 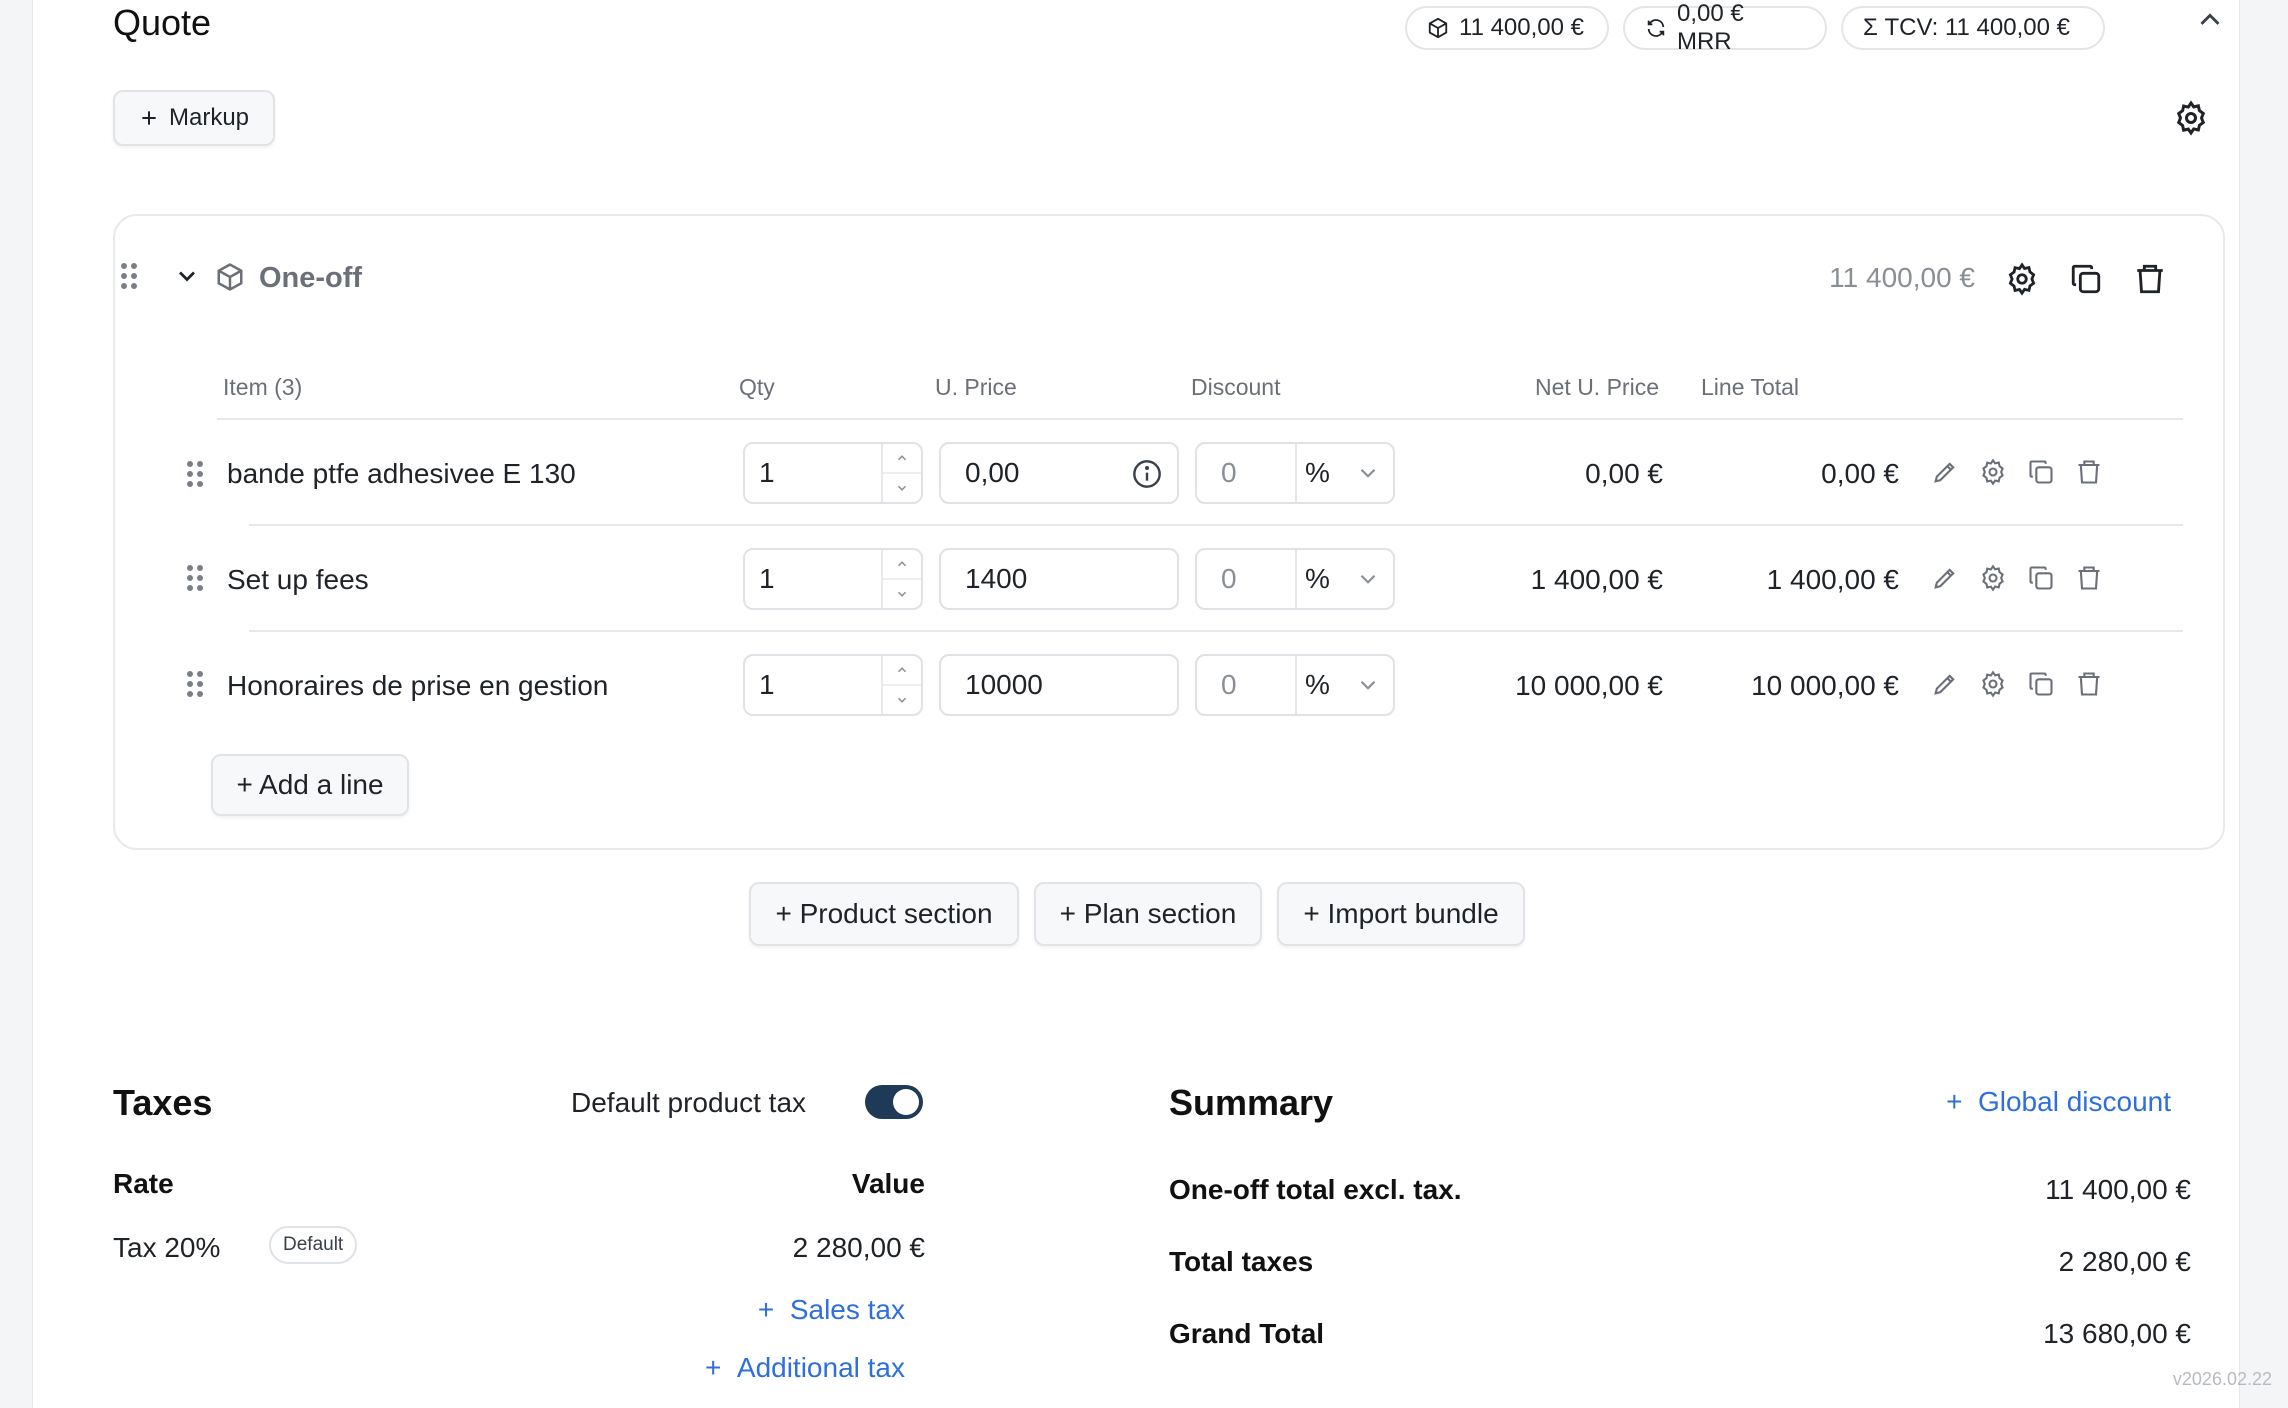 I want to click on column-header-qty: Qty, so click(x=757, y=387).